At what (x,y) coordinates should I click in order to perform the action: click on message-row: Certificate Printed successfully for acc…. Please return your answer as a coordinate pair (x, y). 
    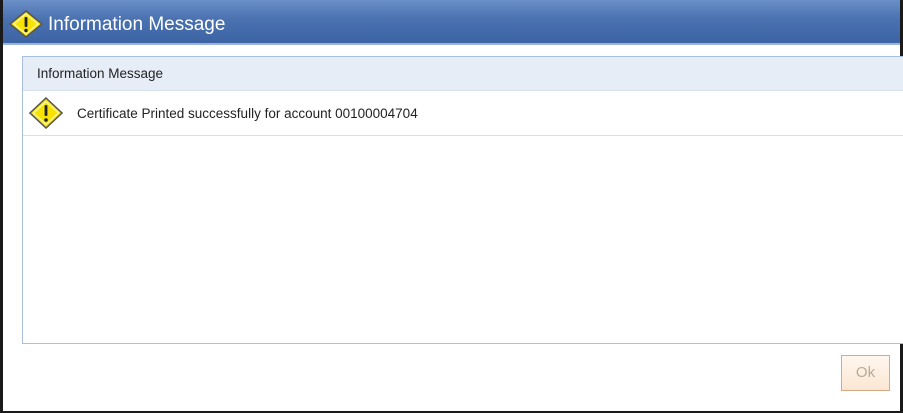
    Looking at the image, I should click on (463, 113).